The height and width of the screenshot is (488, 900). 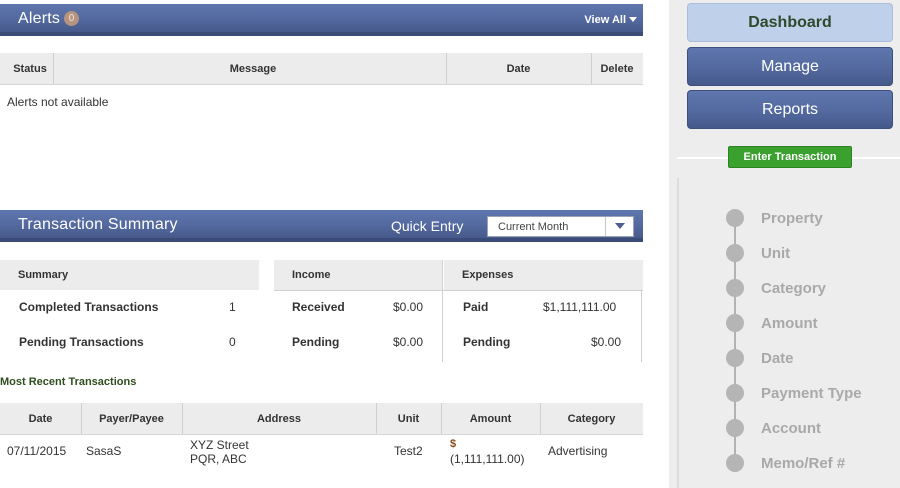 What do you see at coordinates (490, 419) in the screenshot?
I see `recent-col-amount: Amount` at bounding box center [490, 419].